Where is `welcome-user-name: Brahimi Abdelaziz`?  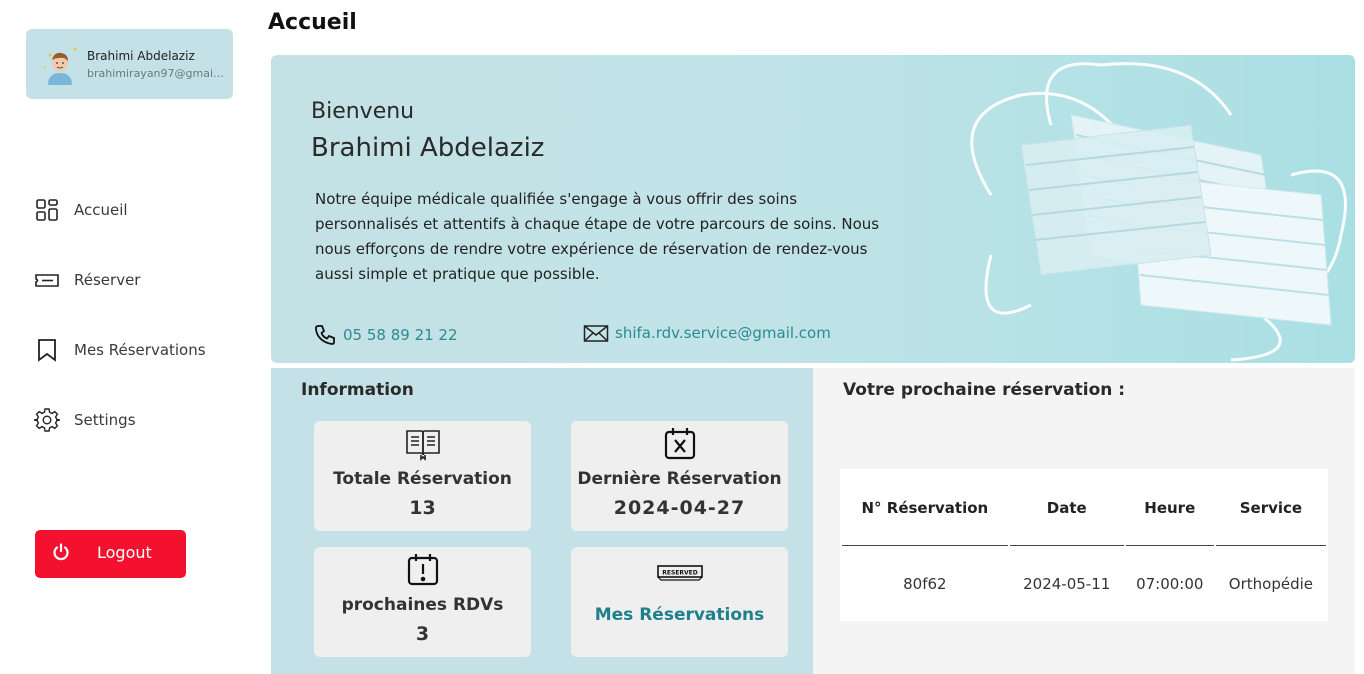
welcome-user-name: Brahimi Abdelaziz is located at coordinates (428, 148).